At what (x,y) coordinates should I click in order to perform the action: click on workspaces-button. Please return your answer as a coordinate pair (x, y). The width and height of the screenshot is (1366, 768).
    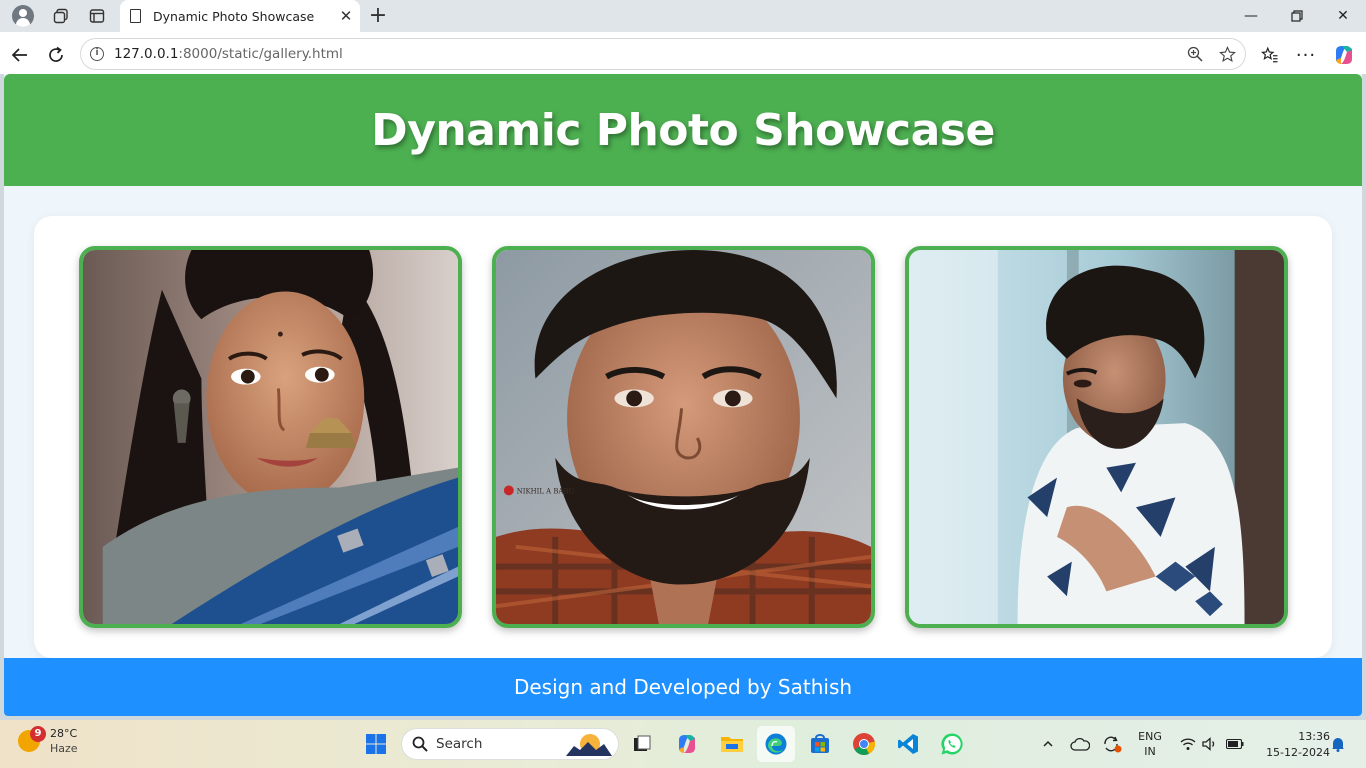
    Looking at the image, I should click on (61, 16).